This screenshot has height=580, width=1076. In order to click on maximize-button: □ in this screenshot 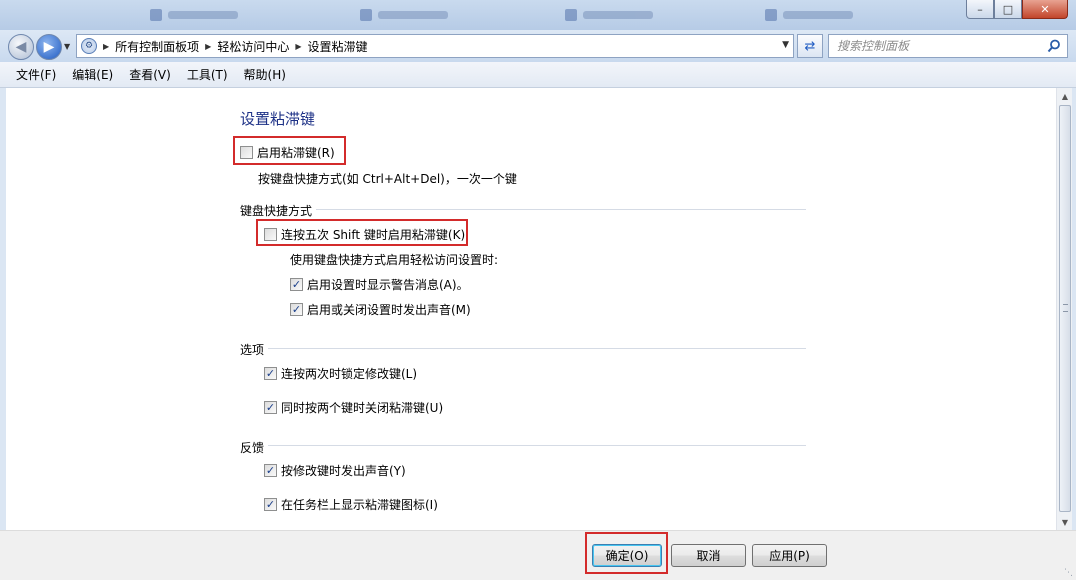, I will do `click(1008, 9)`.